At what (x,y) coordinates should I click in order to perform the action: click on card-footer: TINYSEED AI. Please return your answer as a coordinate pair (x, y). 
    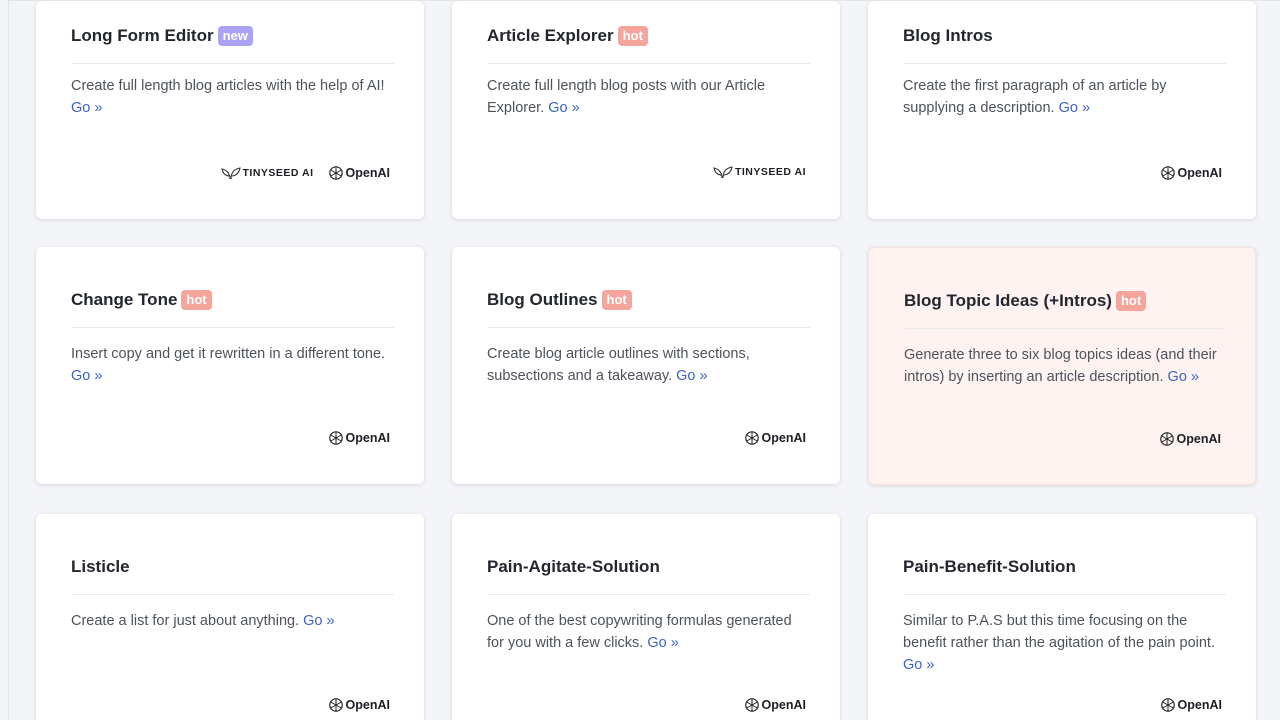
    Looking at the image, I should click on (759, 172).